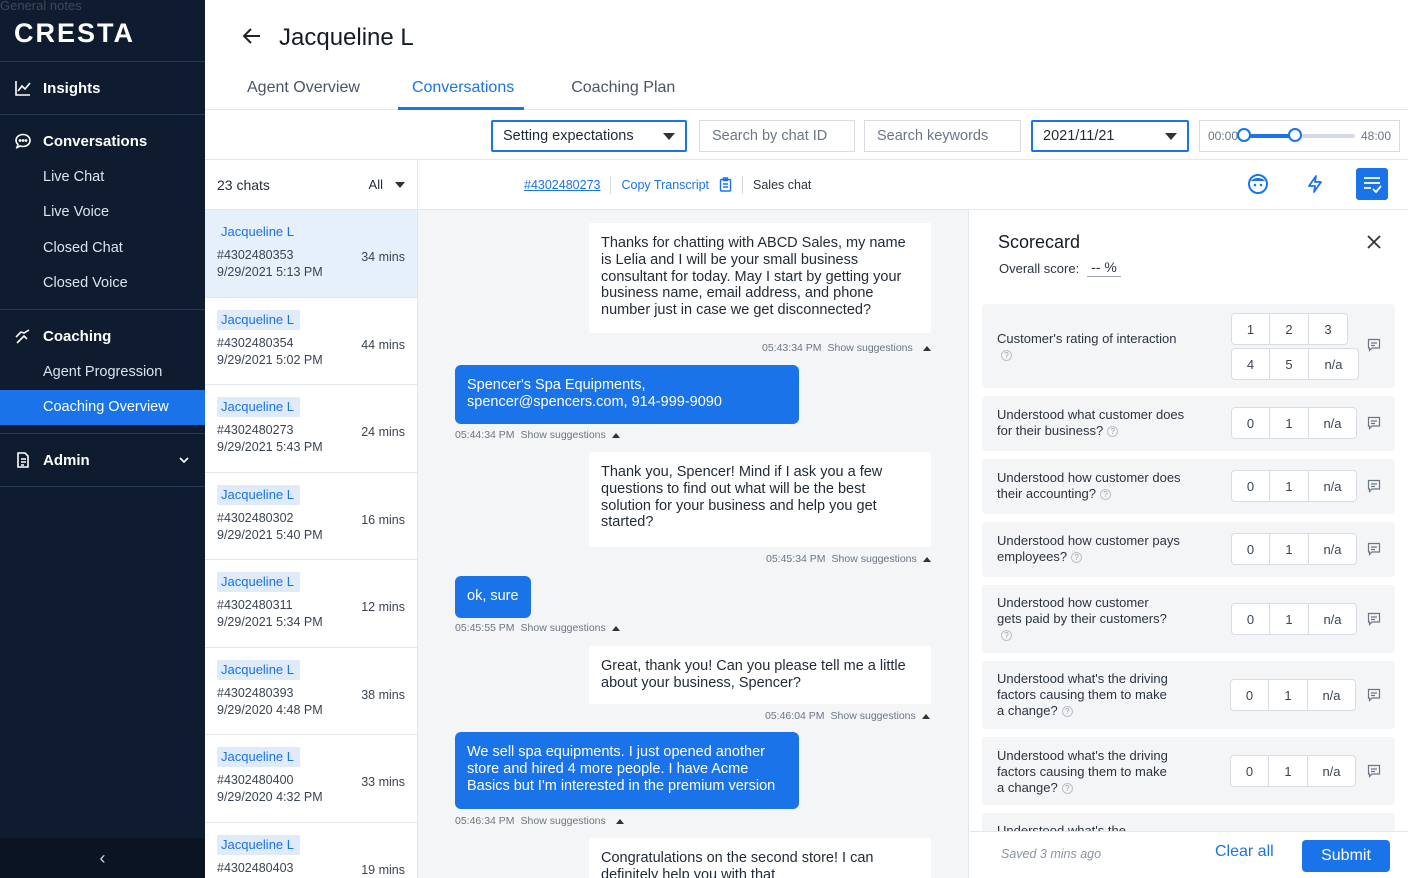  Describe the element at coordinates (1289, 329) in the screenshot. I see `score-option: 2` at that location.